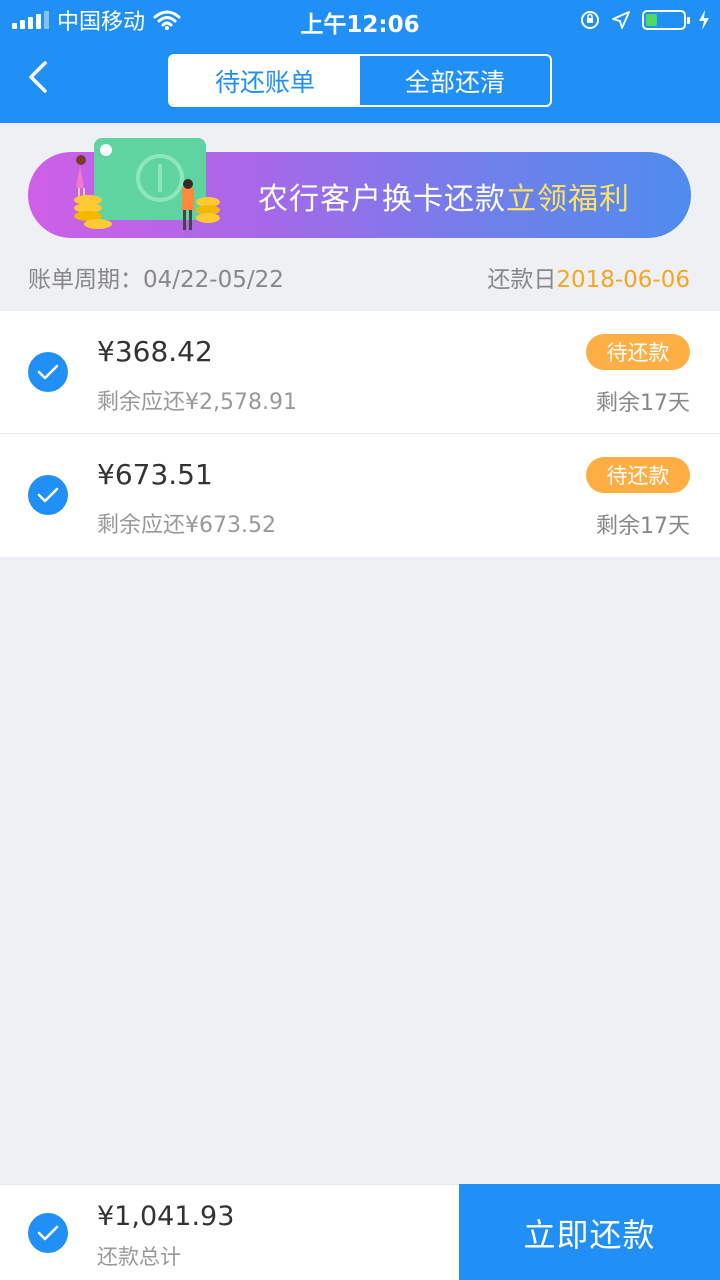  What do you see at coordinates (197, 402) in the screenshot?
I see `bill-remaining: 剩余应还¥2,578.91` at bounding box center [197, 402].